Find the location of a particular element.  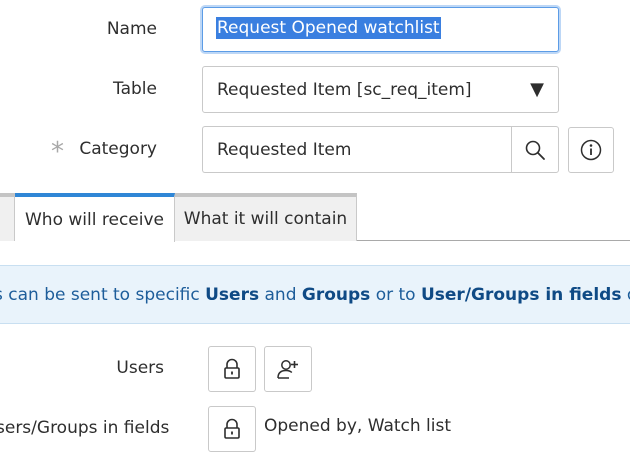

category-lookup-button is located at coordinates (535, 149).